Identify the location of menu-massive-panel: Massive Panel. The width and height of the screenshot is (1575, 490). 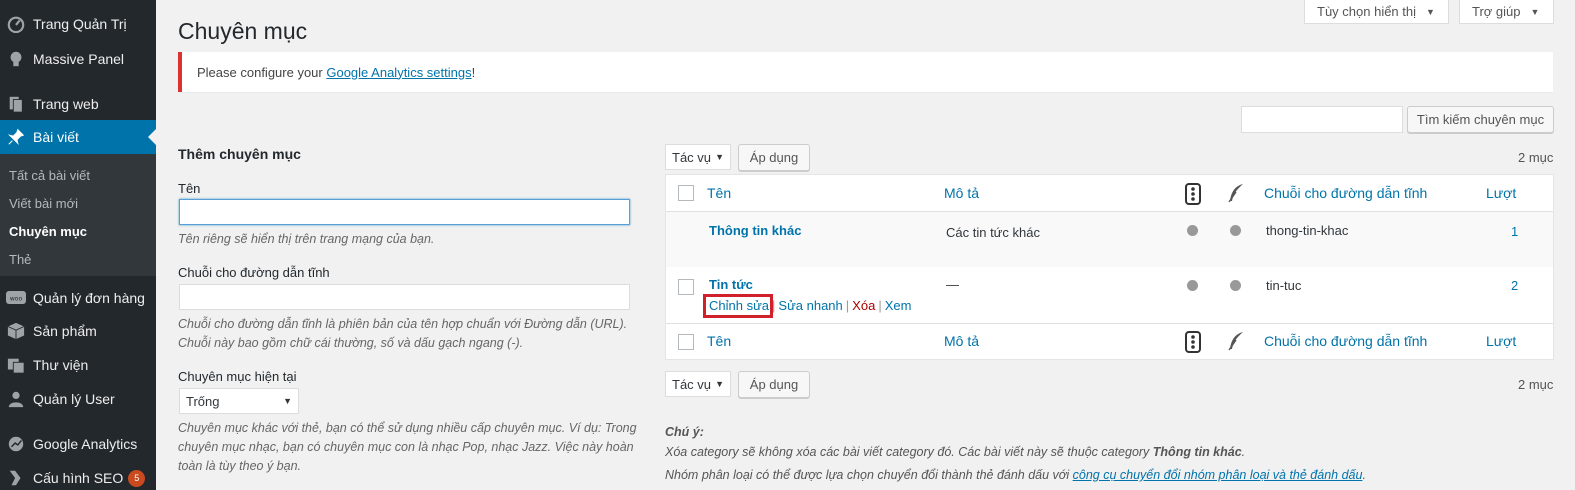
(78, 59).